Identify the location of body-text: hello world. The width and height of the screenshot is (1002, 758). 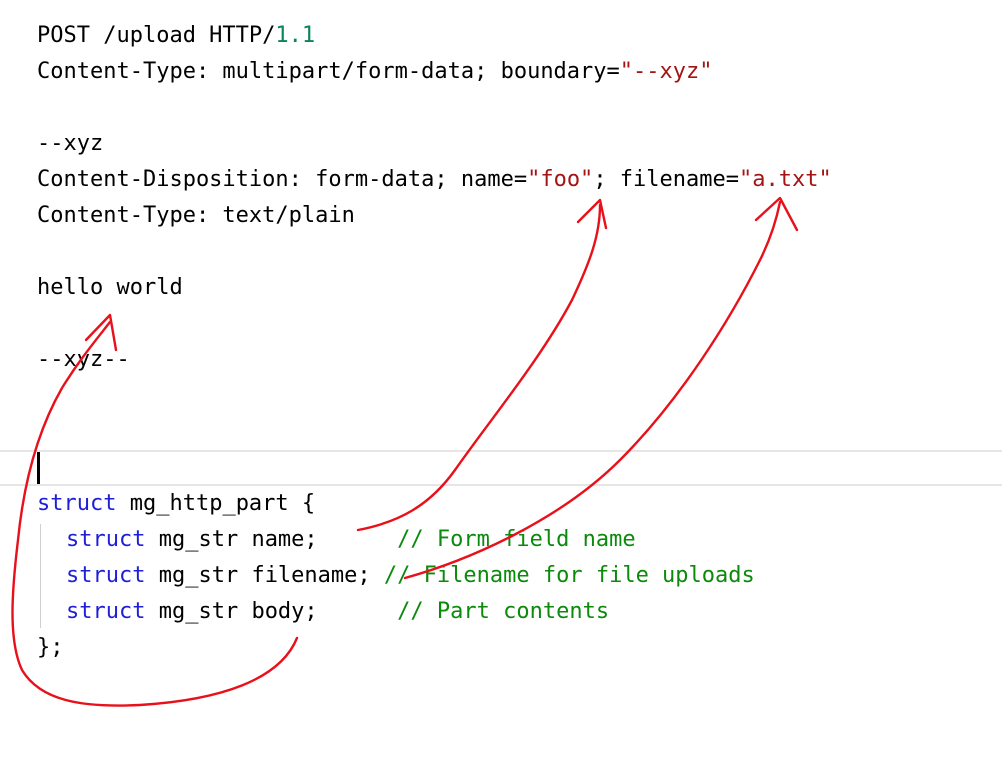
(110, 287).